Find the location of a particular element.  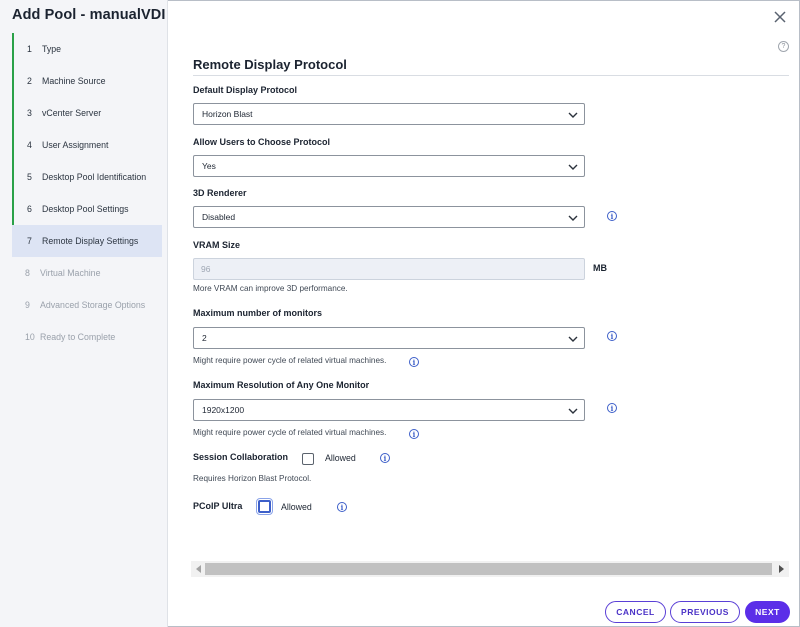

resolution-info-icon: i is located at coordinates (612, 408).